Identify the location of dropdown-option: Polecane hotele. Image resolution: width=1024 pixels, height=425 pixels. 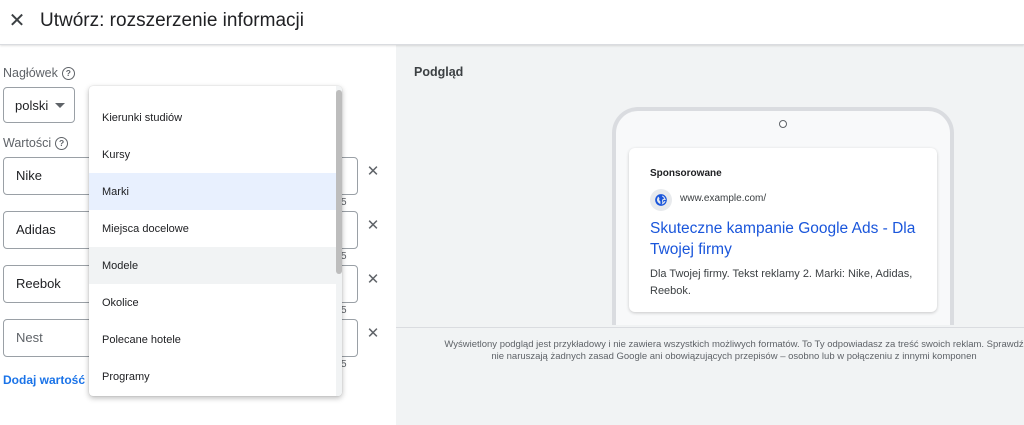
(212, 339).